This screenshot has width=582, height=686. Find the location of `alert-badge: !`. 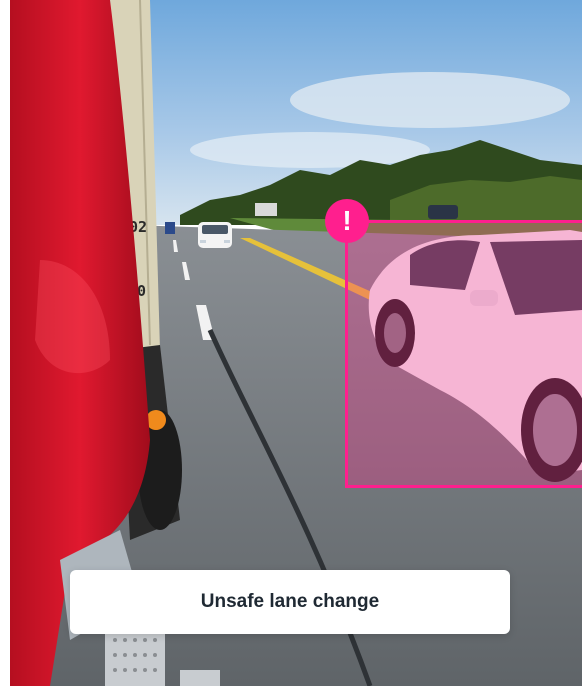

alert-badge: ! is located at coordinates (347, 221).